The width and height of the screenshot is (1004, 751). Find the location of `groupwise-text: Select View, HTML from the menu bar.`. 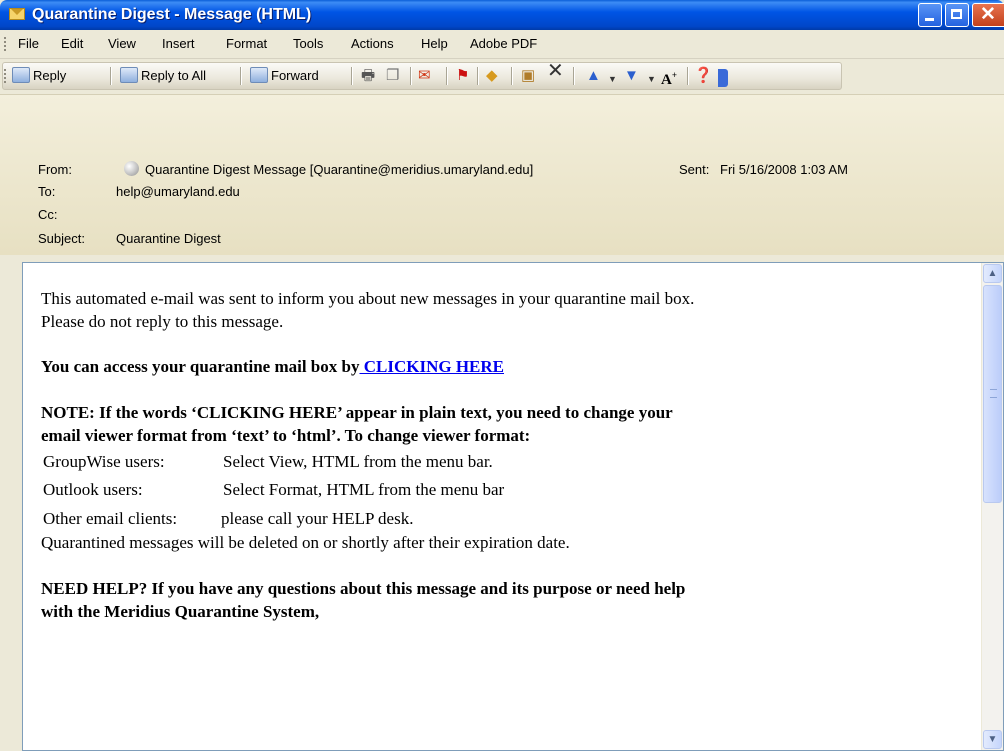

groupwise-text: Select View, HTML from the menu bar. is located at coordinates (358, 461).